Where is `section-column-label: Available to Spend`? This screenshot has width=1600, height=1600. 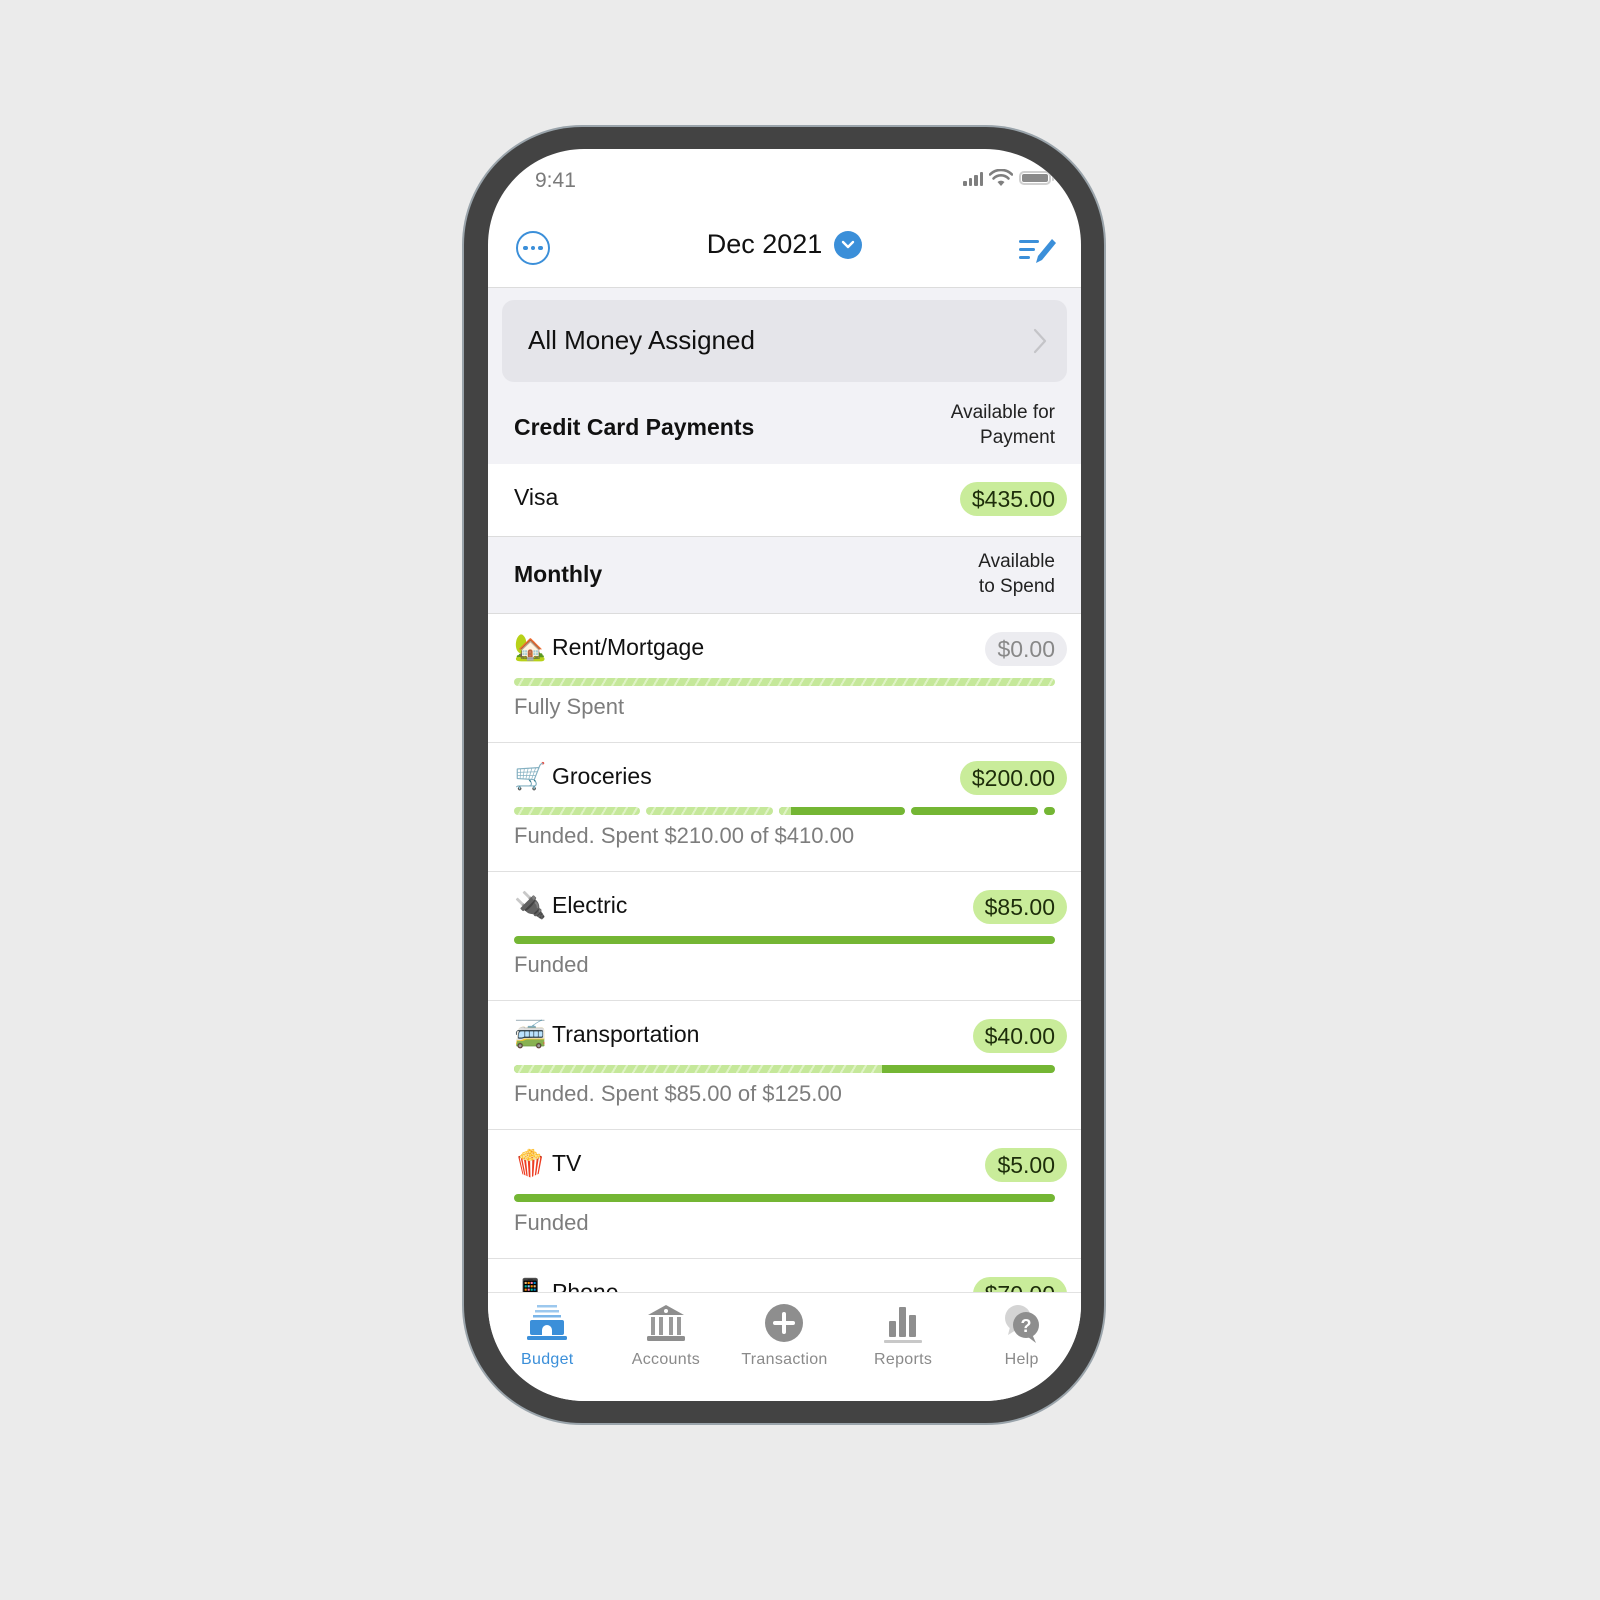
section-column-label: Available to Spend is located at coordinates (1016, 574).